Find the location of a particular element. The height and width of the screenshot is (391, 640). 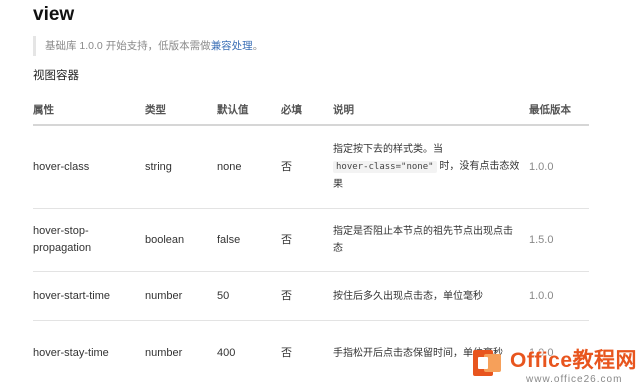

header-default: 默认值 is located at coordinates (249, 110).